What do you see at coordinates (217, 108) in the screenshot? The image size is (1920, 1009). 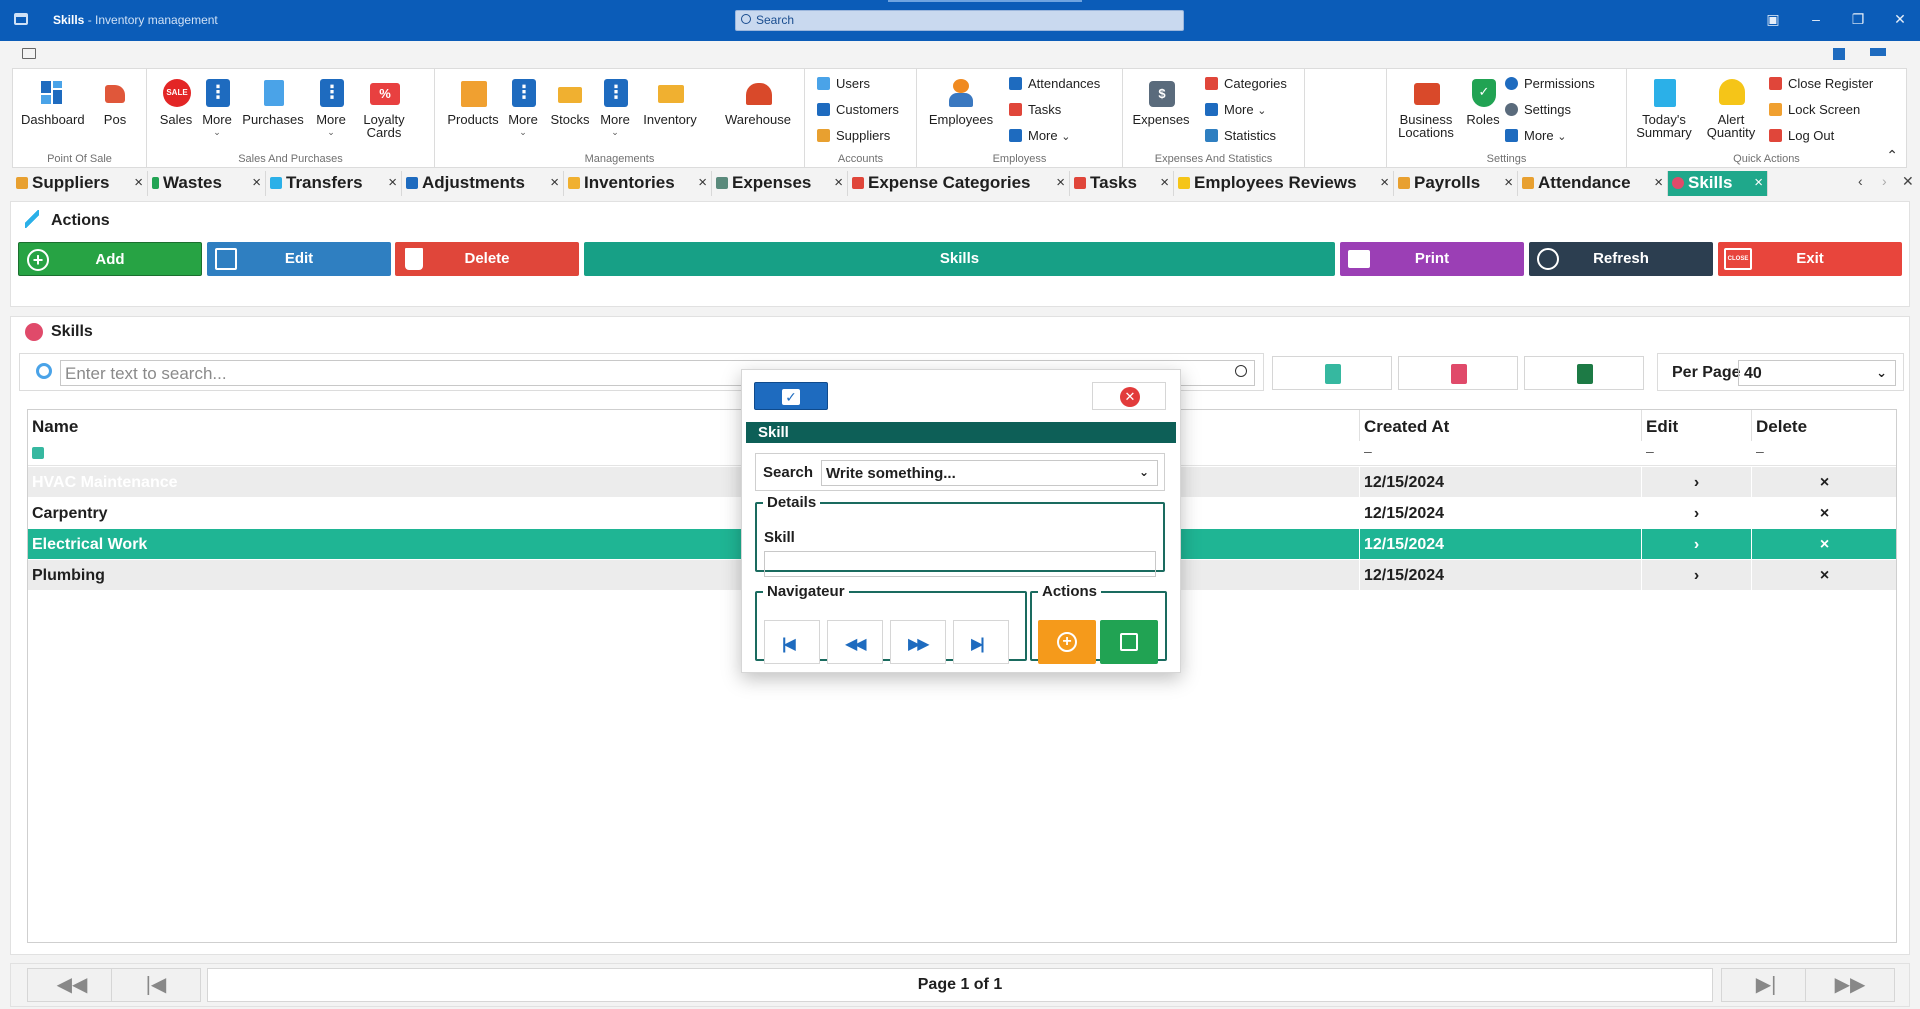 I see `sales-more-button: ⋮ More ⌄` at bounding box center [217, 108].